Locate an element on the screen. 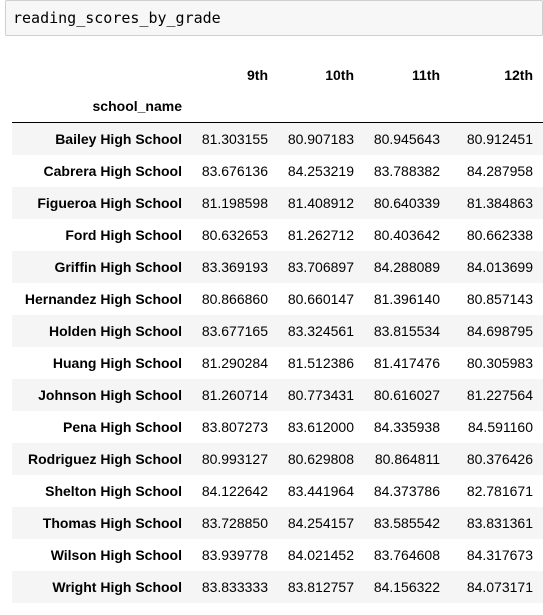 The width and height of the screenshot is (543, 615). table-cell: 83.939778 is located at coordinates (234, 554).